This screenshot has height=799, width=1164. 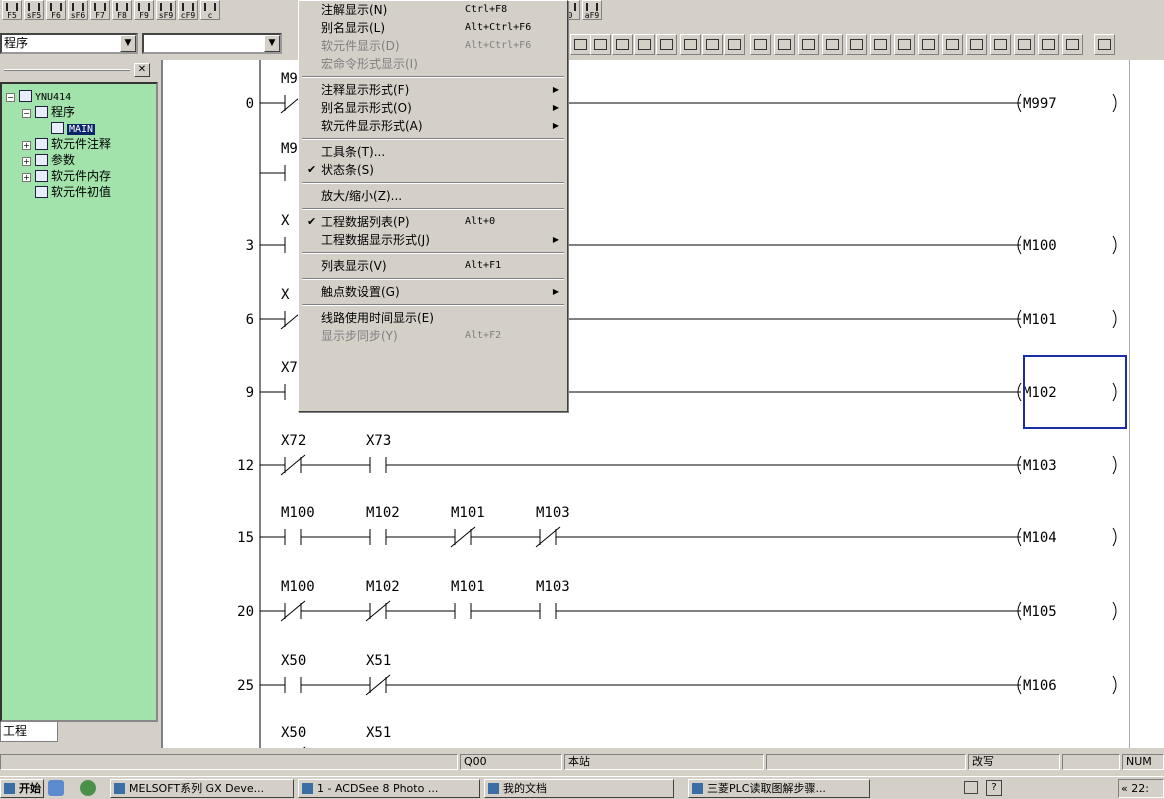 I want to click on submenu-arrow-icon: ▶, so click(x=555, y=107).